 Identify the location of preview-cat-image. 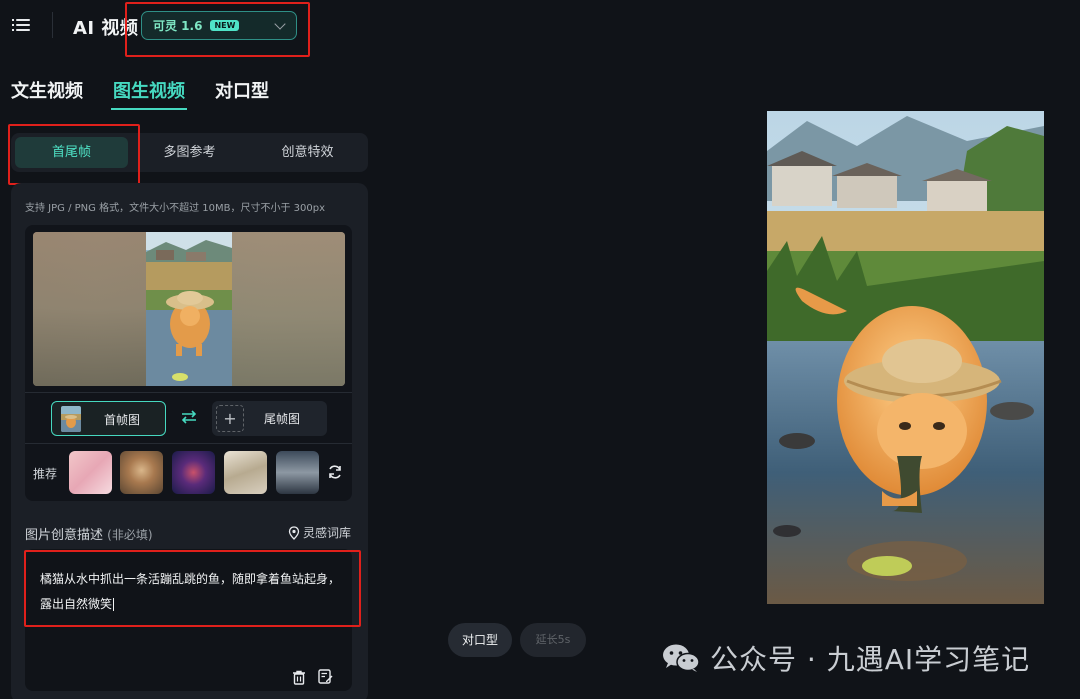
(189, 309).